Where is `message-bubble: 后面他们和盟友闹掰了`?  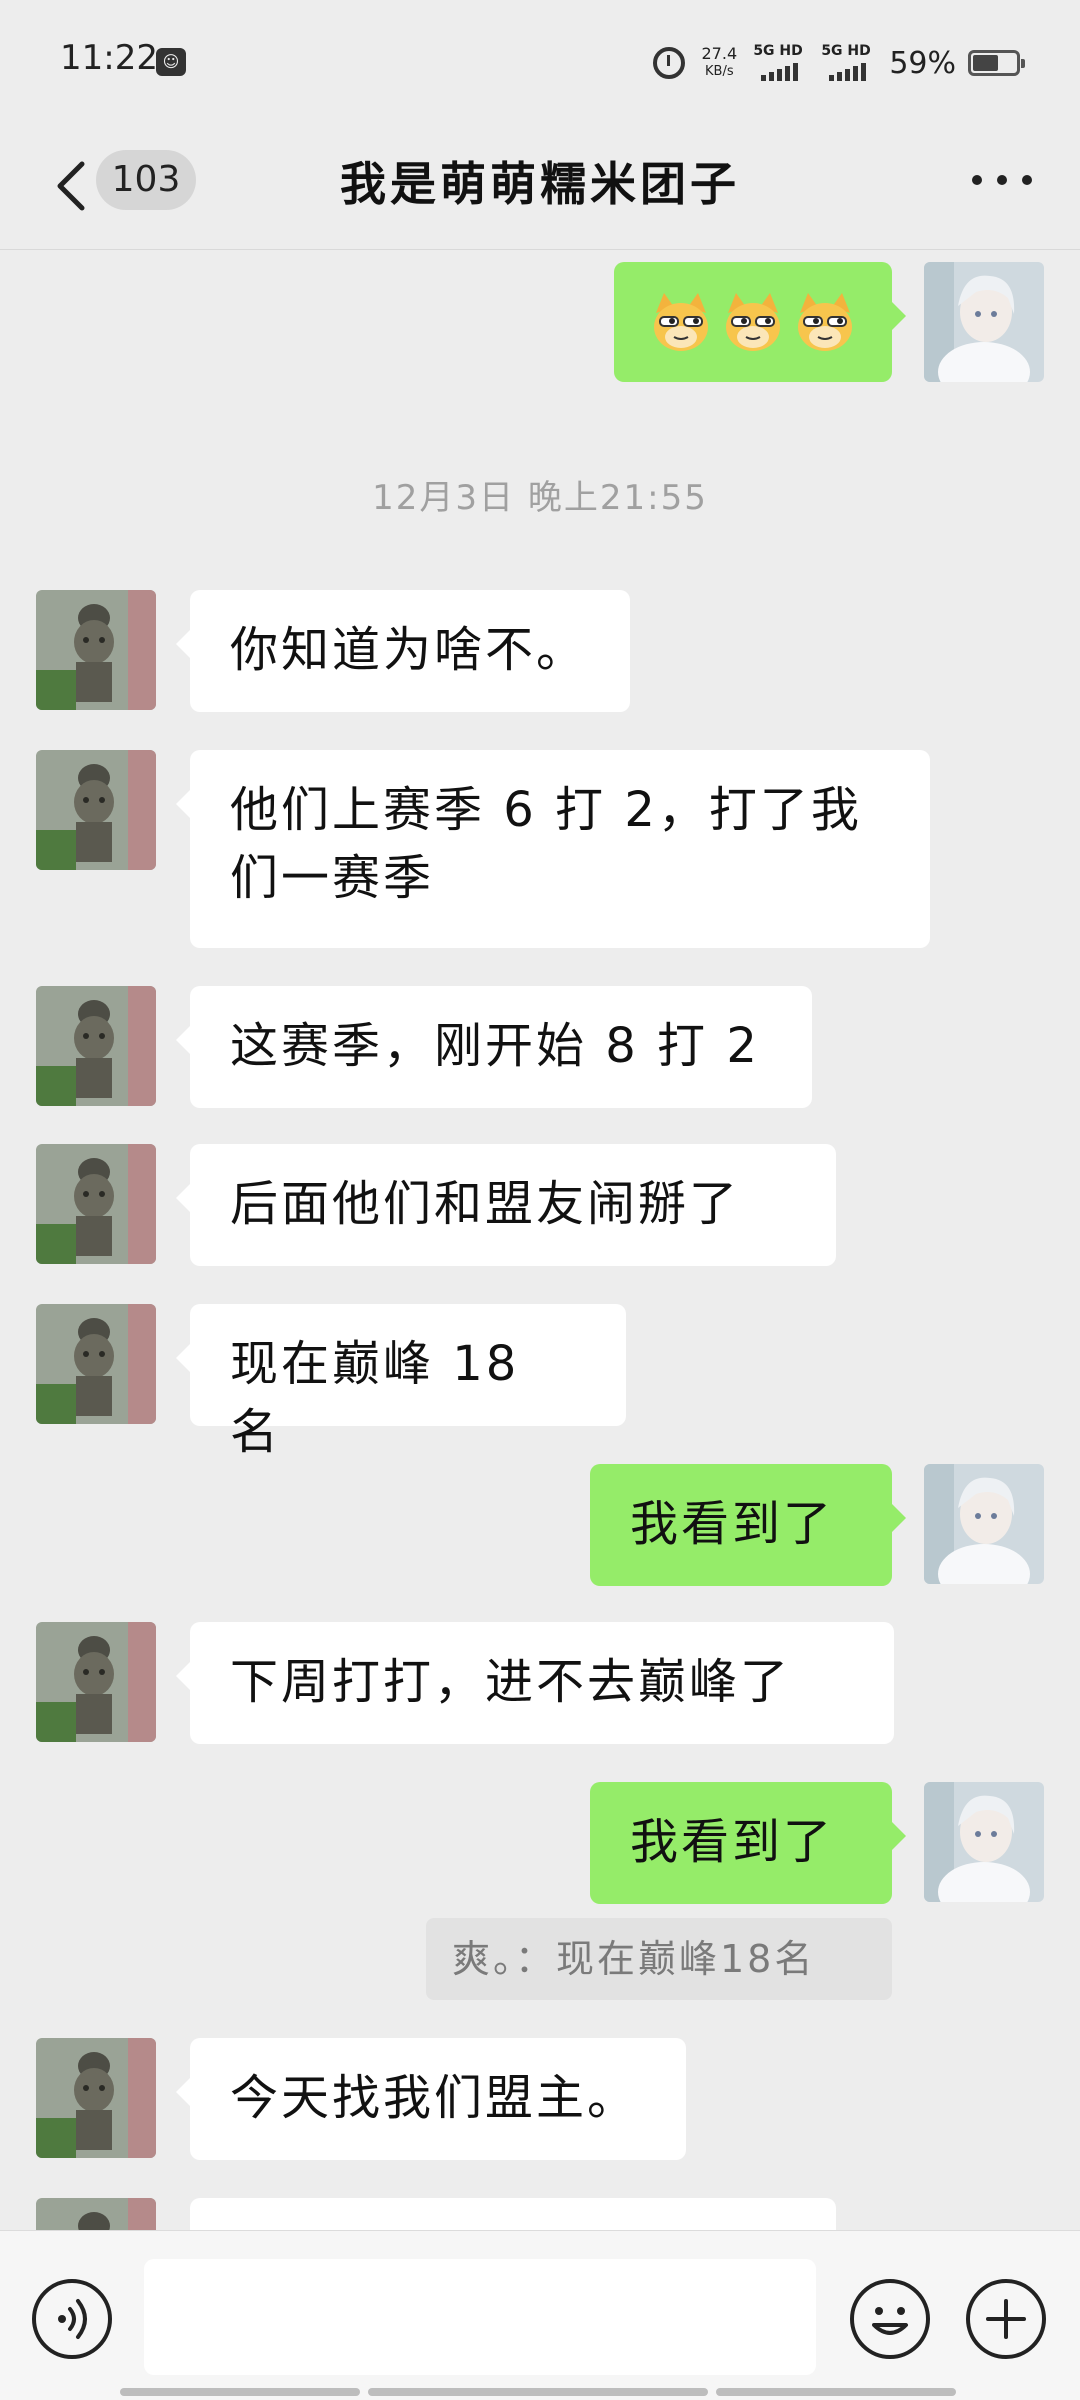 message-bubble: 后面他们和盟友闹掰了 is located at coordinates (506, 1205).